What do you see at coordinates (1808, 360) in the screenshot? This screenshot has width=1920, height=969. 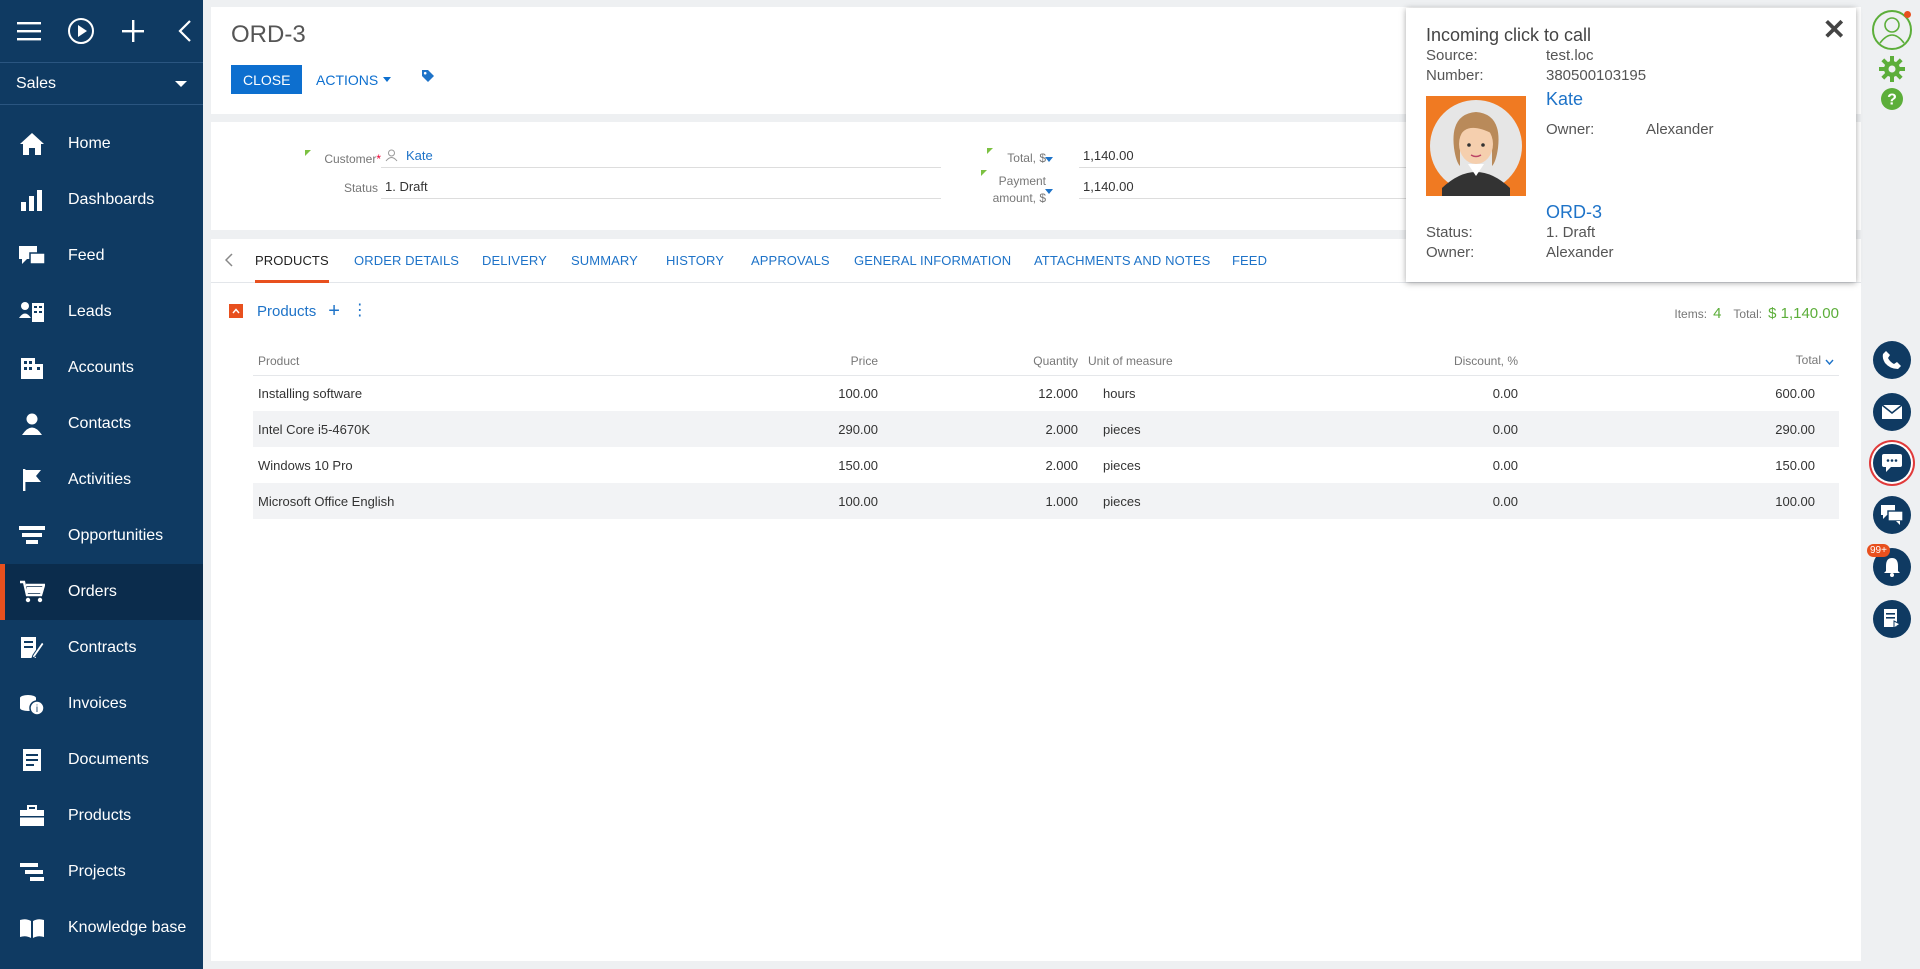 I see `column-total-label: Total` at bounding box center [1808, 360].